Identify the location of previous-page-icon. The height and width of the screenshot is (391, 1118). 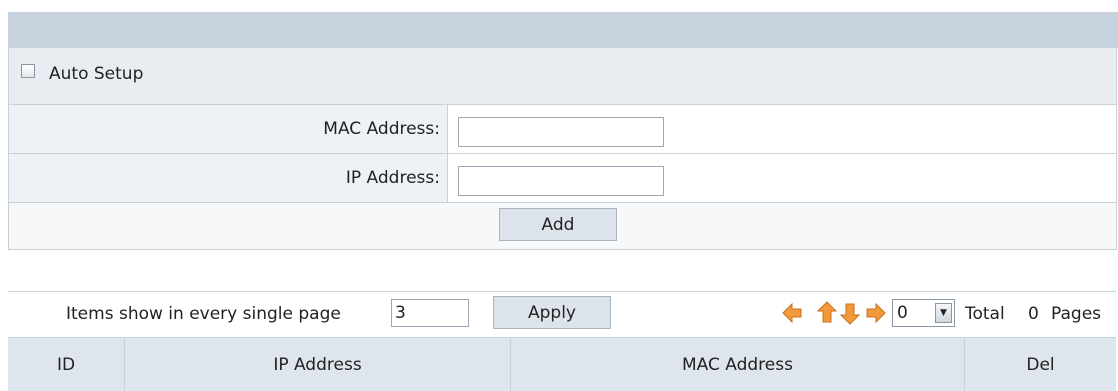
(827, 313).